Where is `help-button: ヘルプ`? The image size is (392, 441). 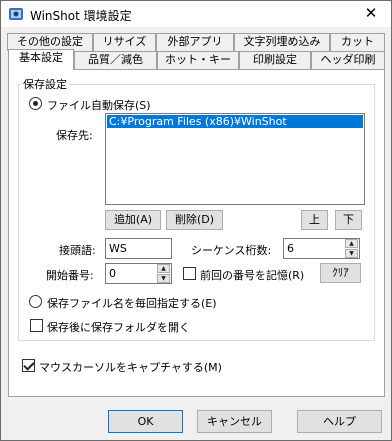 help-button: ヘルプ is located at coordinates (339, 421).